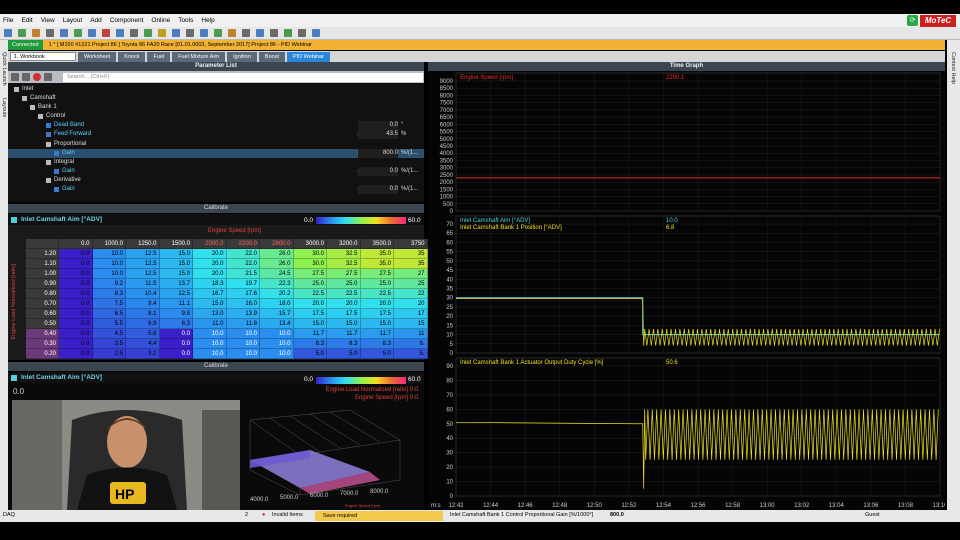  Describe the element at coordinates (377, 264) in the screenshot. I see `map-cell: 35.0` at that location.